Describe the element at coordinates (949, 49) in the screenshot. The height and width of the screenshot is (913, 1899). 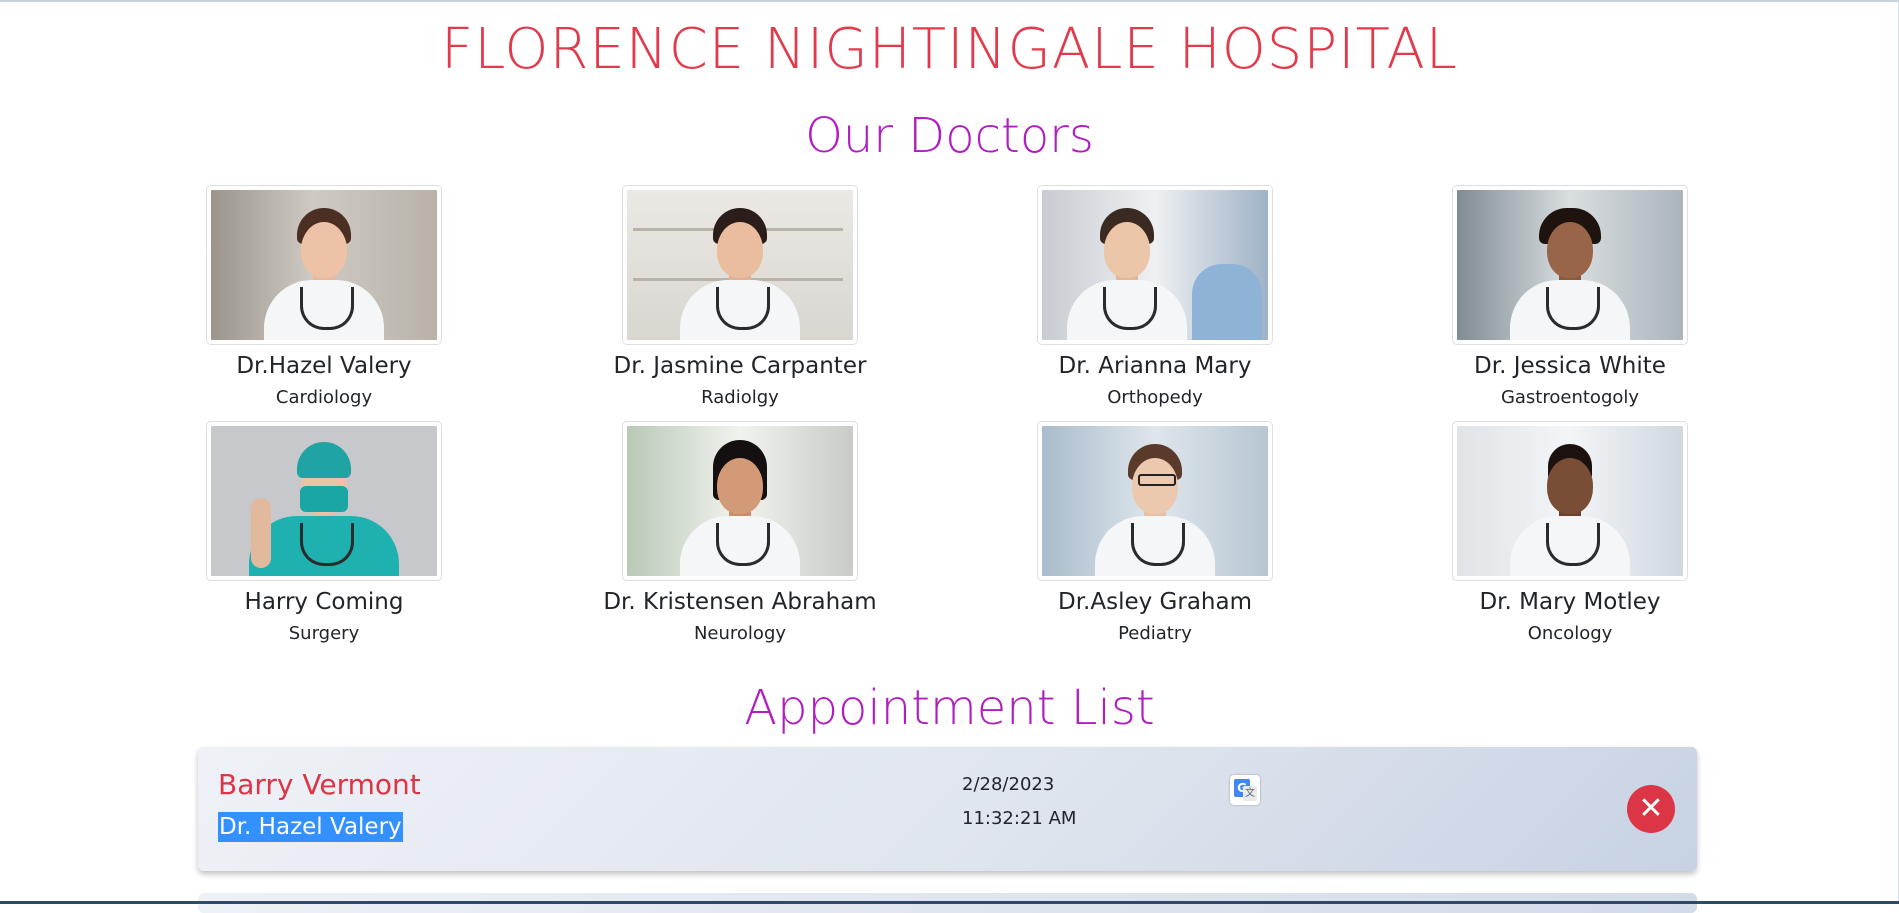
I see `hospital-title: FLORENCE NIGHTINGALE HOSPITAL` at that location.